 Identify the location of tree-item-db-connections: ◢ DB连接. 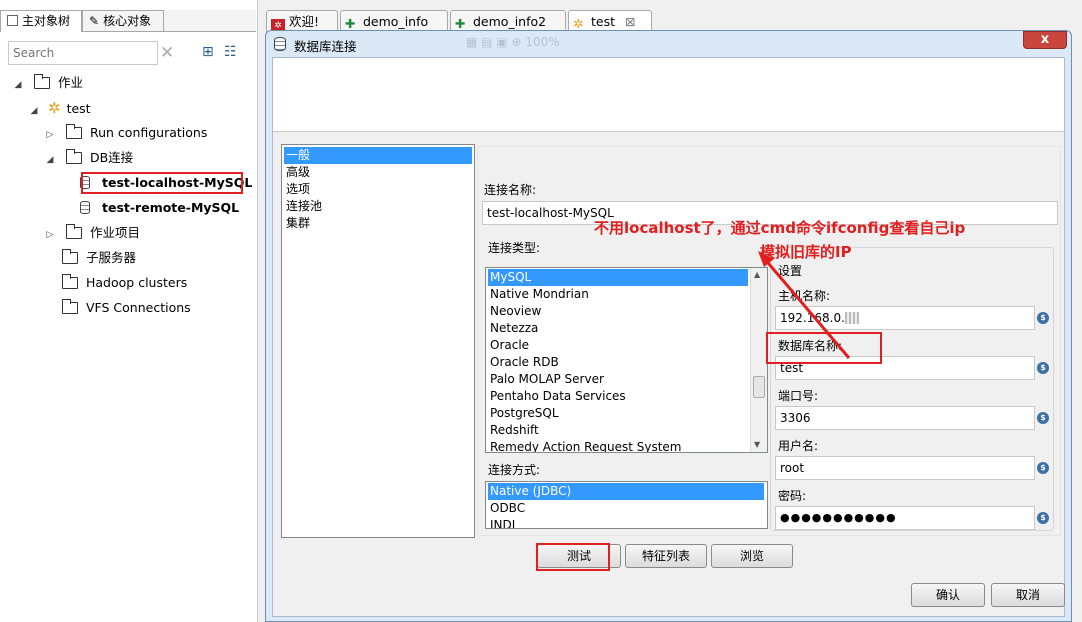
(66, 158).